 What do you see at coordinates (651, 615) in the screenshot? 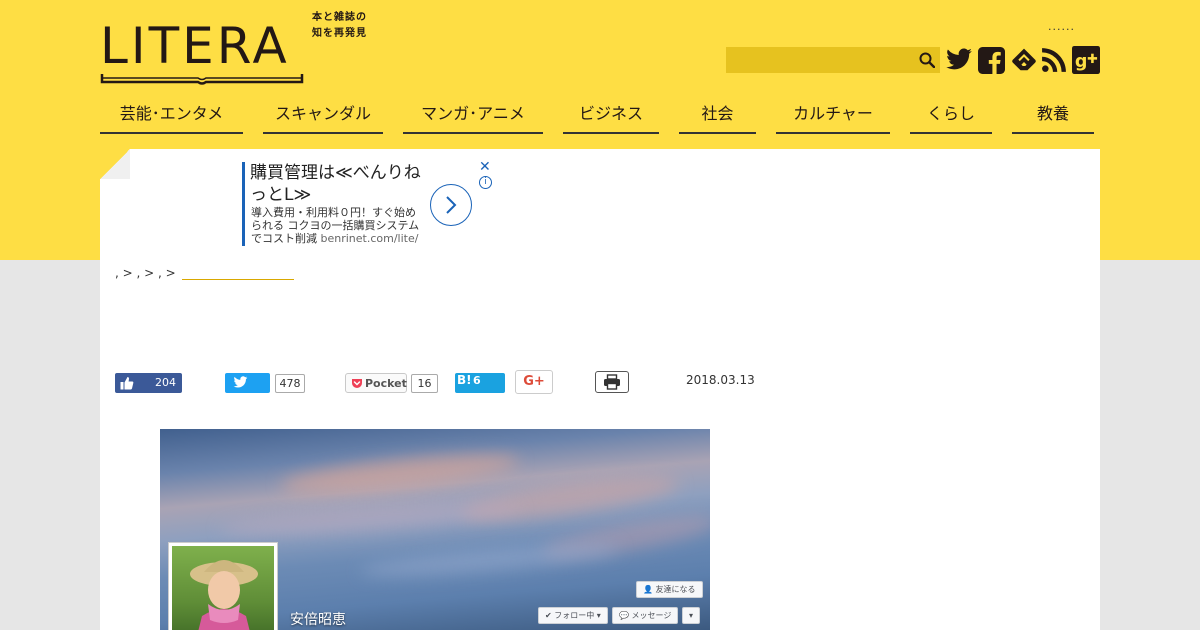
I see `message-label: メッセージ` at bounding box center [651, 615].